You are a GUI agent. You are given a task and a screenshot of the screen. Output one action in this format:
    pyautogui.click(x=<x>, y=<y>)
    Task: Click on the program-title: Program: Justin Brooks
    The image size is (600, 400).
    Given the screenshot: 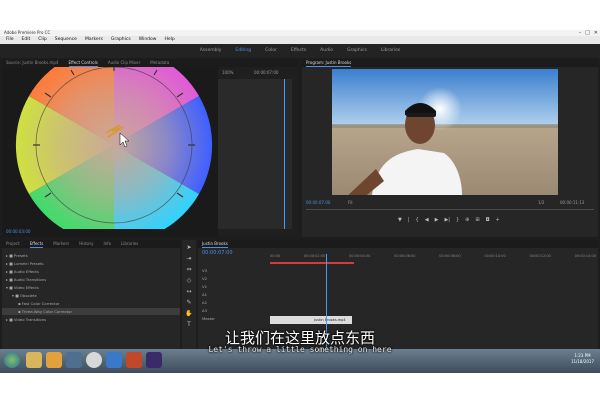 What is the action you would take?
    pyautogui.click(x=329, y=63)
    